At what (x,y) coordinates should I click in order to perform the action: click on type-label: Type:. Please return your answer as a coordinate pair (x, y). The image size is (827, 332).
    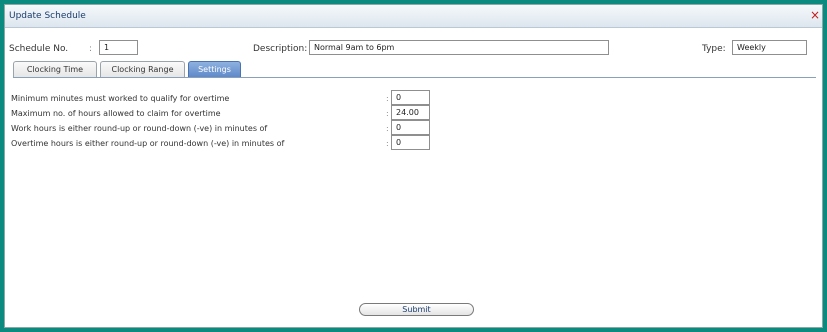
    Looking at the image, I should click on (714, 49).